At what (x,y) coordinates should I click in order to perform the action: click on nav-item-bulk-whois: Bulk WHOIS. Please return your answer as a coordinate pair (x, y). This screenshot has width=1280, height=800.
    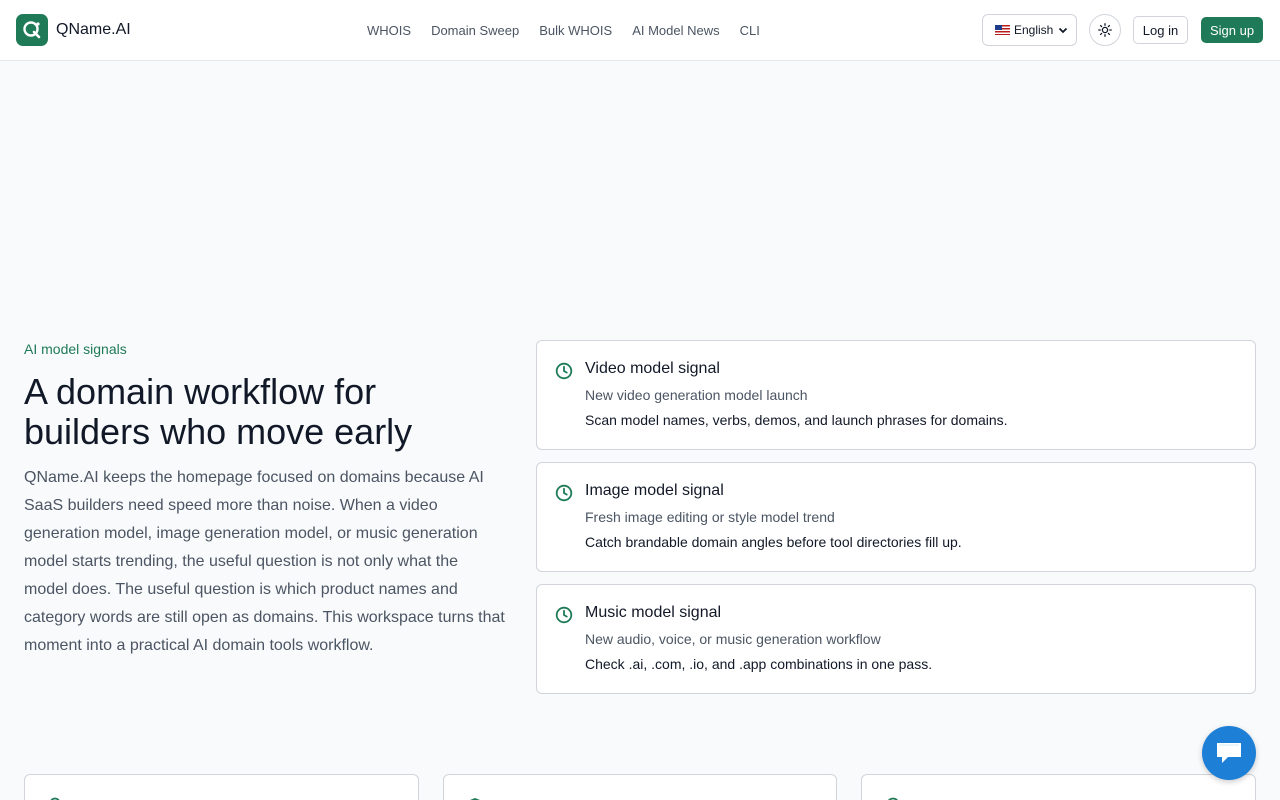
    Looking at the image, I should click on (575, 30).